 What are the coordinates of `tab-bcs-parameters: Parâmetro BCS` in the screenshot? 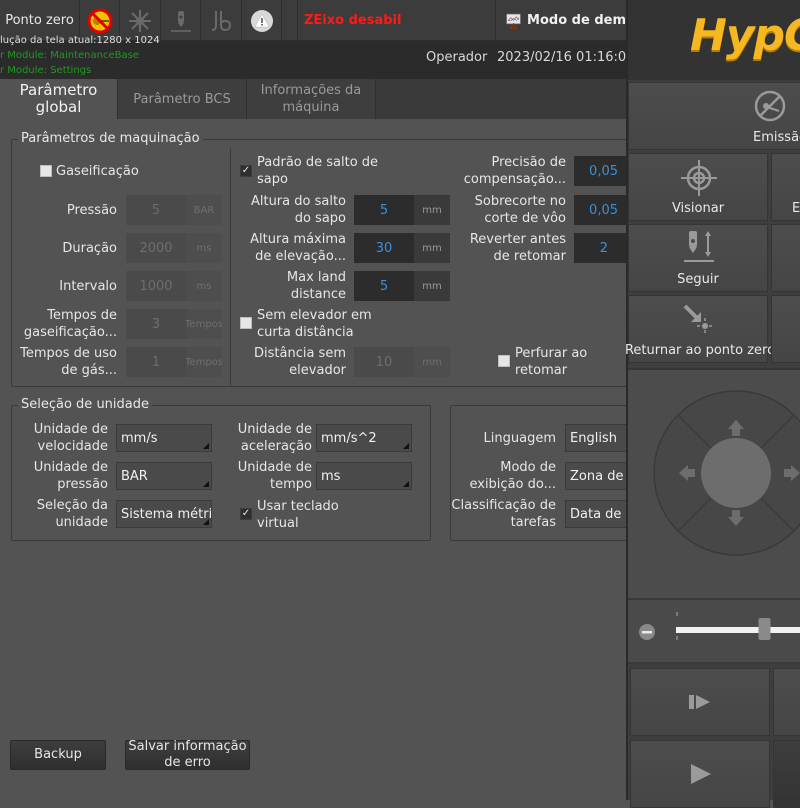 It's located at (182, 99).